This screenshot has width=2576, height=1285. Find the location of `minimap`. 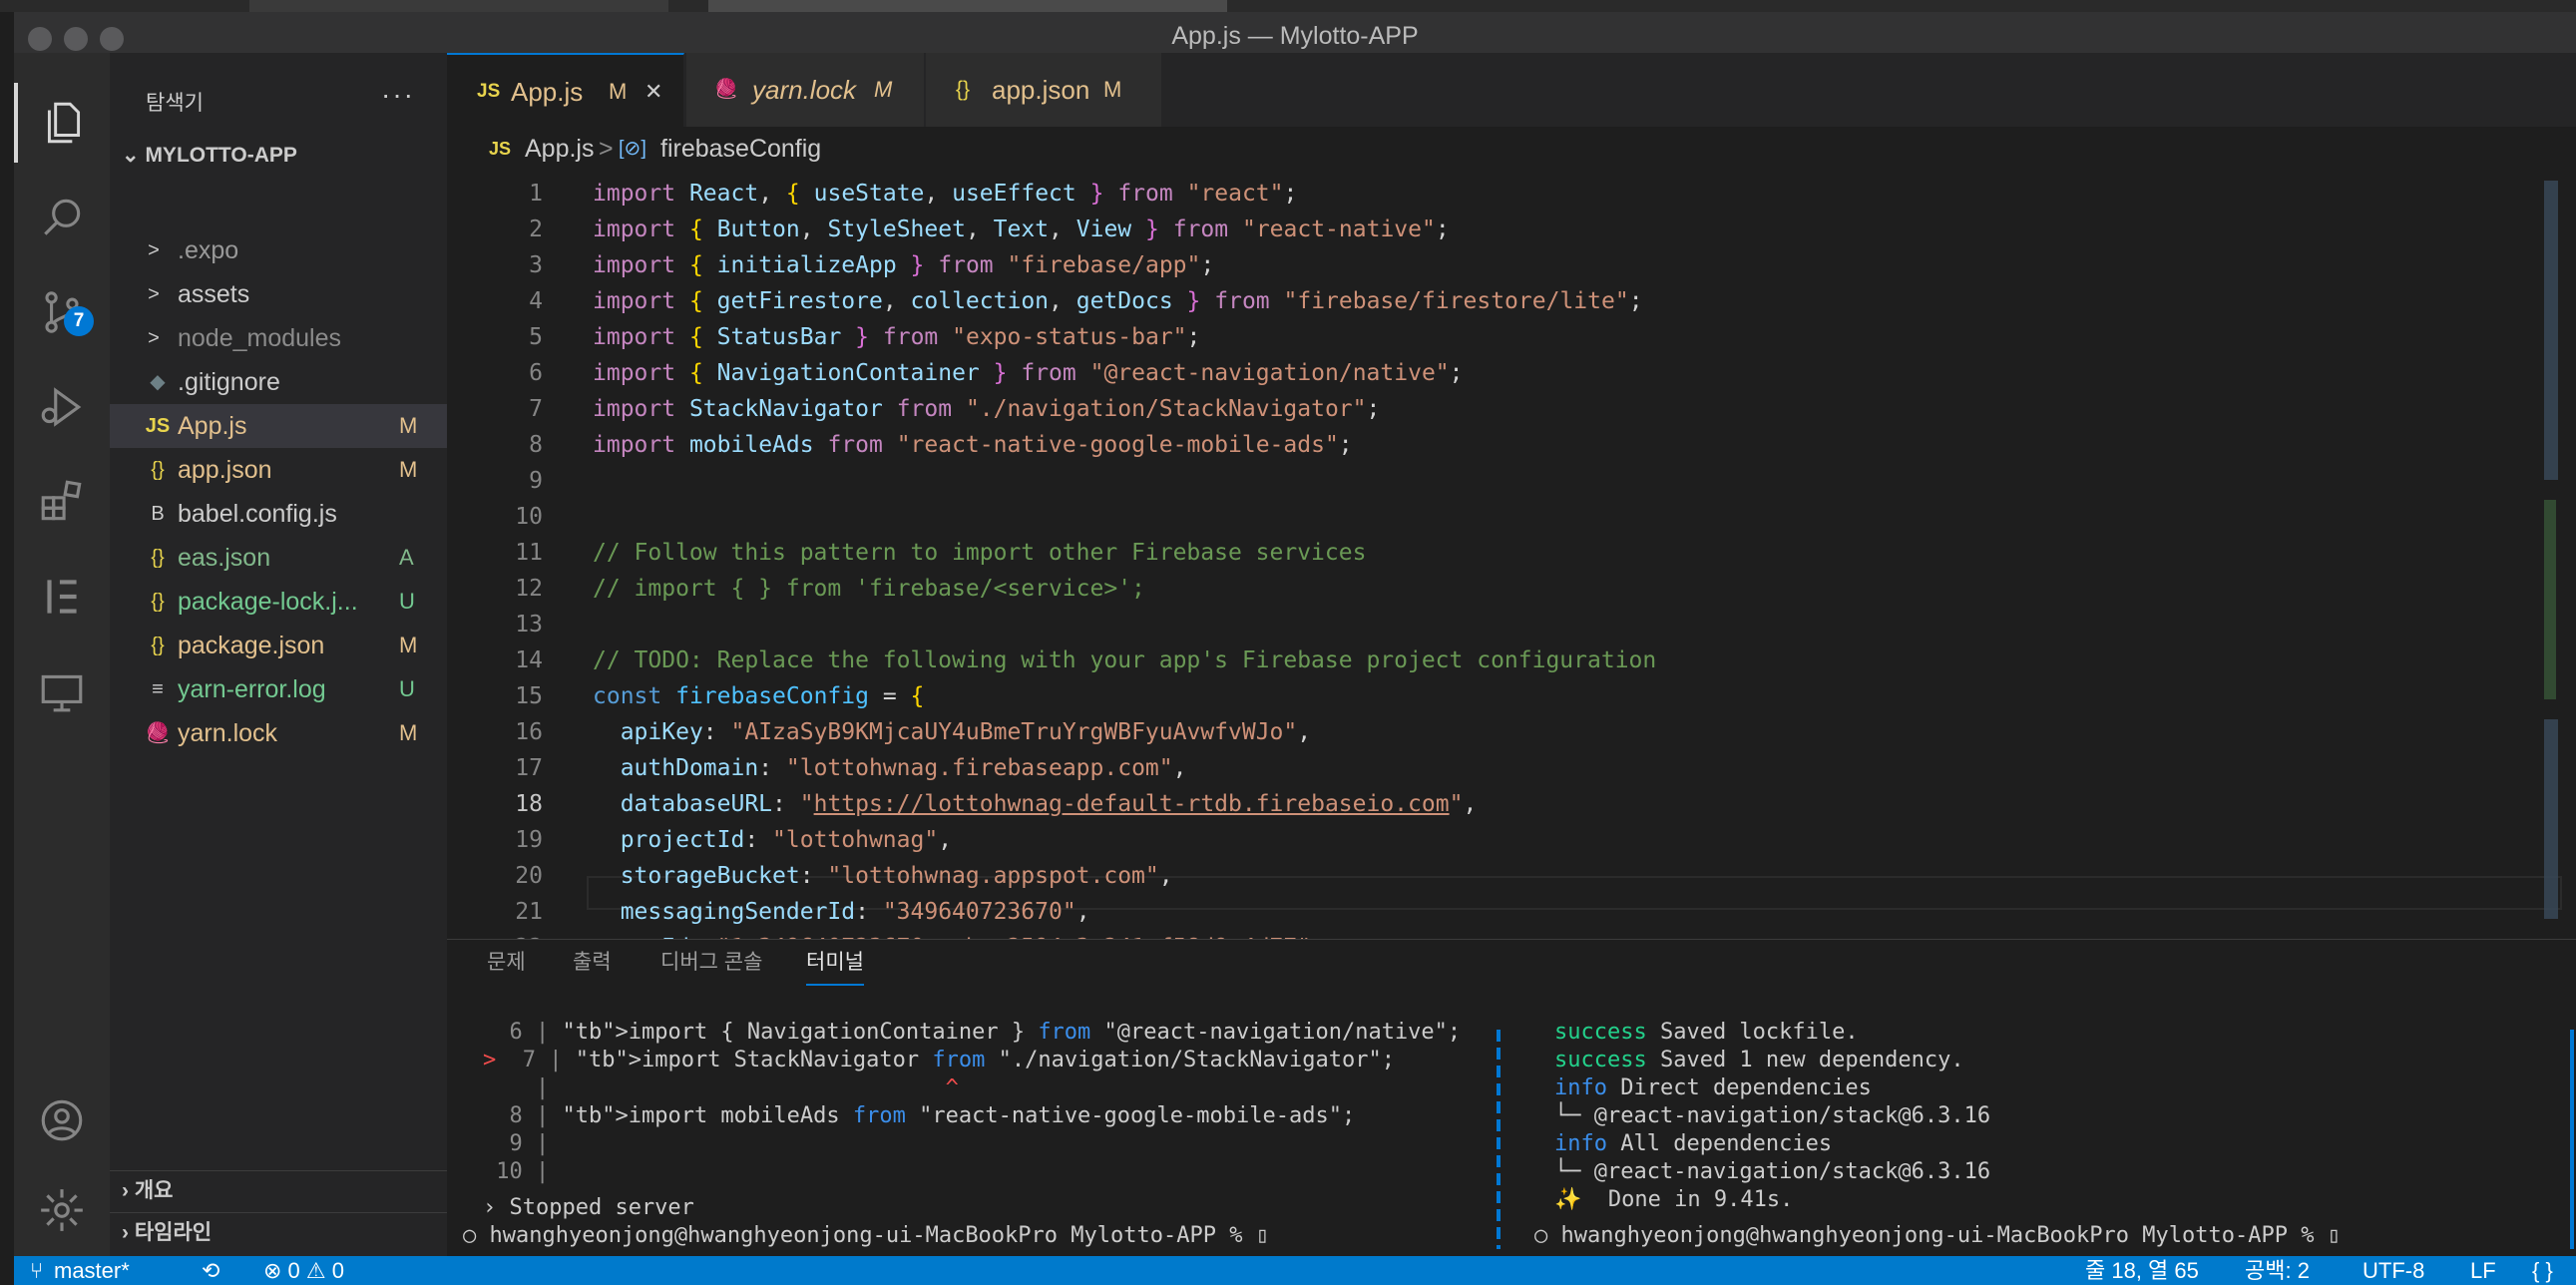

minimap is located at coordinates (2552, 555).